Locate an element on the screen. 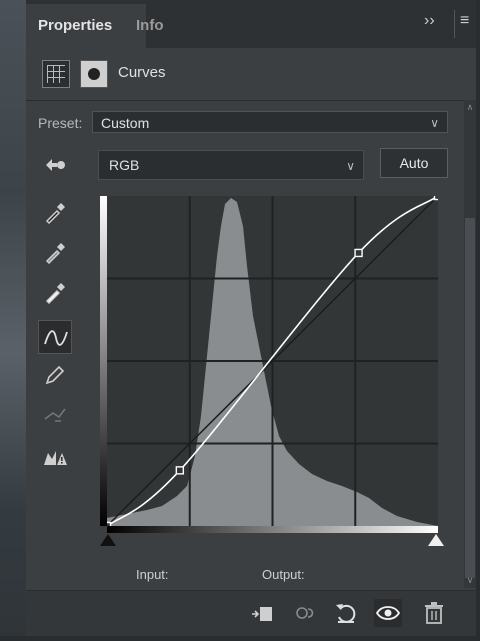 The image size is (480, 641). panel-edge is located at coordinates (478, 320).